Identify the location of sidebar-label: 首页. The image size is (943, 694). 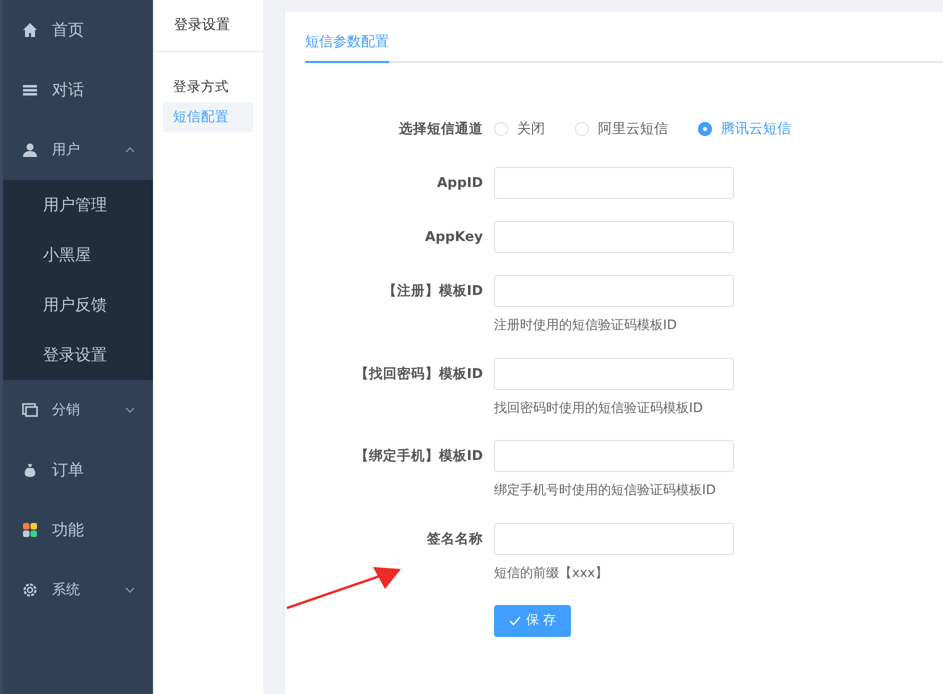
(68, 30).